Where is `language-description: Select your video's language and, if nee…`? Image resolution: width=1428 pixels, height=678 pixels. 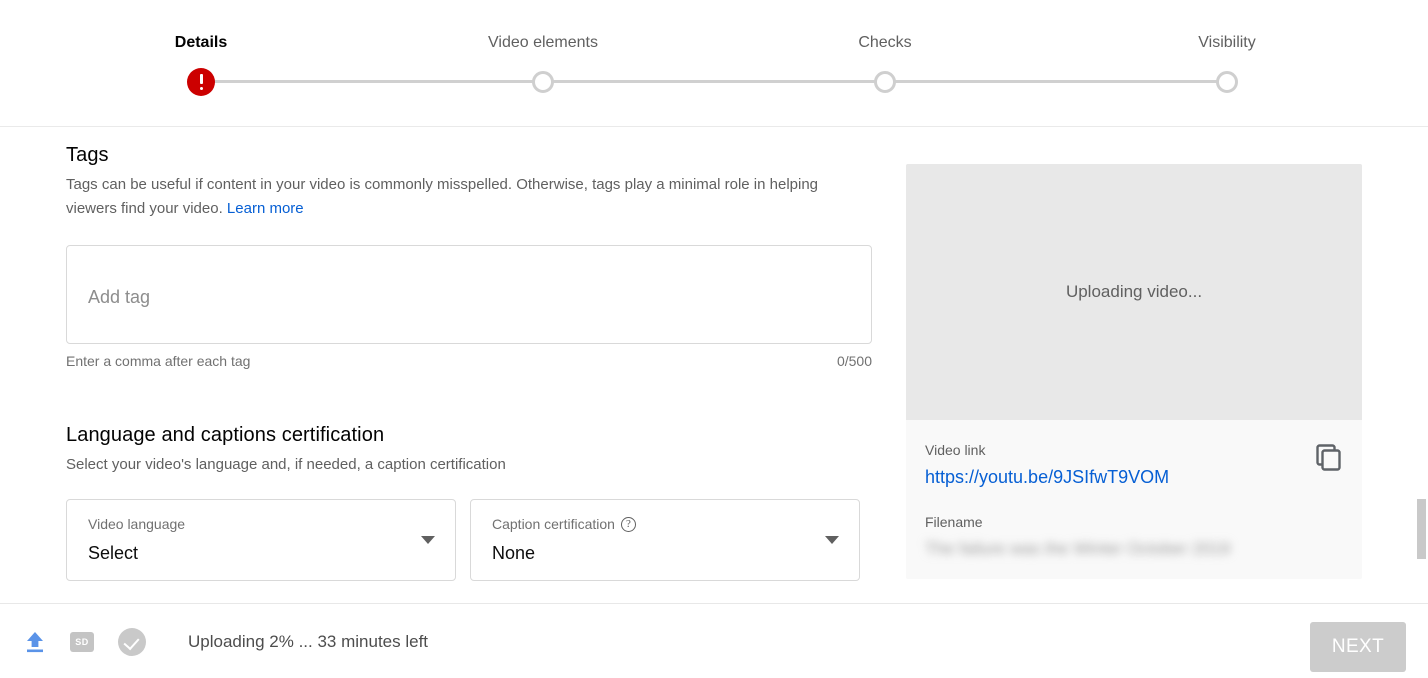
language-description: Select your video's language and, if nee… is located at coordinates (286, 464).